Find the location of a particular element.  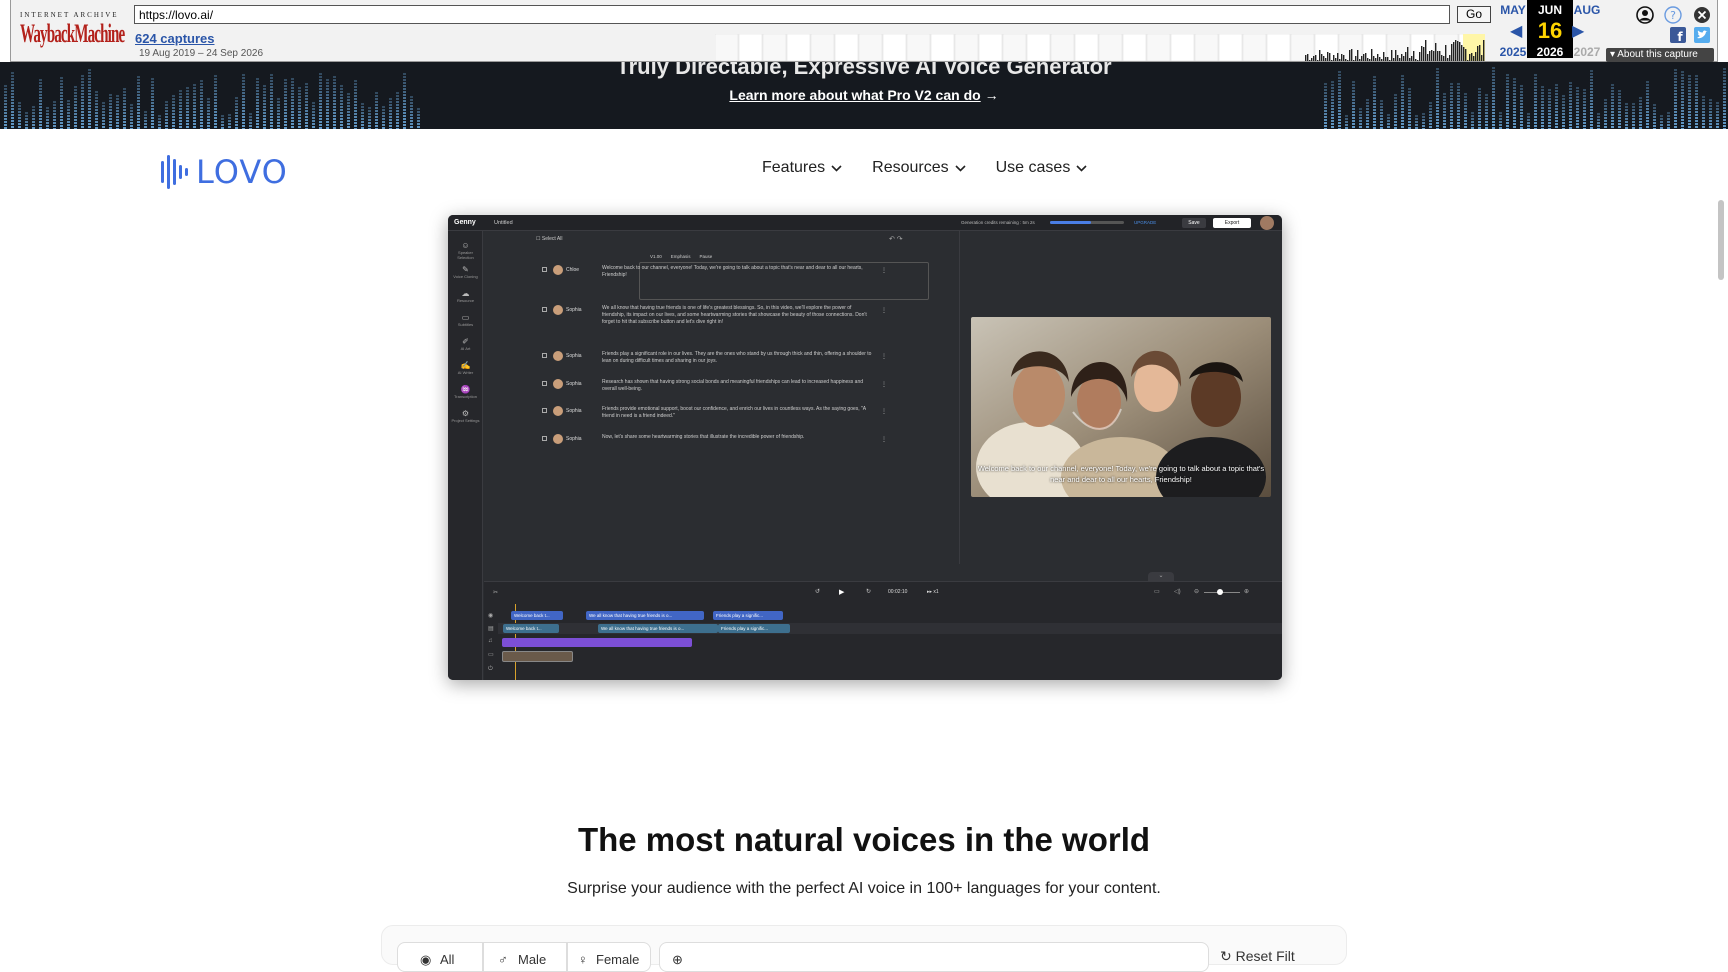

close-icon is located at coordinates (1702, 15).